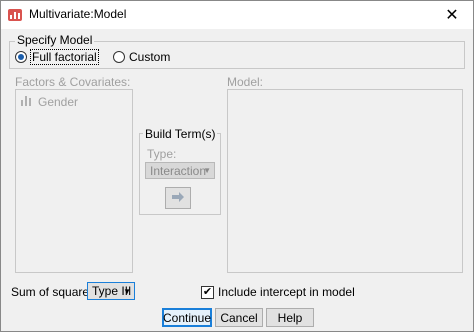 The image size is (474, 332). Describe the element at coordinates (286, 292) in the screenshot. I see `include-intercept-label: Include intercept in model` at that location.